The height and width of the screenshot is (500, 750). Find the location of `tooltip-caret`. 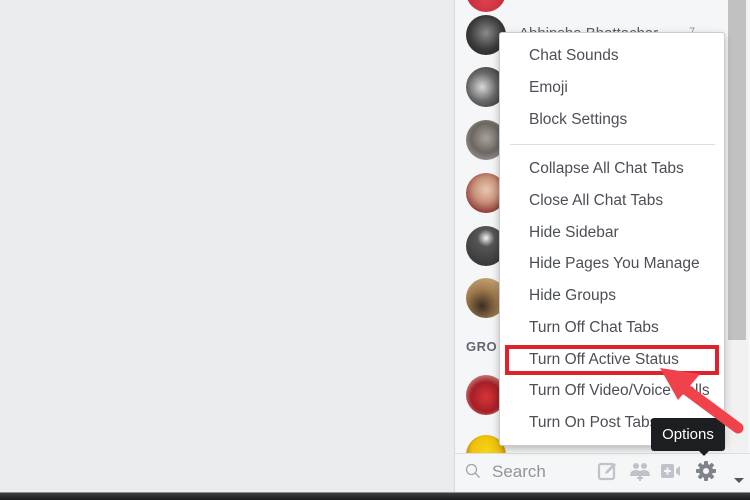

tooltip-caret is located at coordinates (704, 453).